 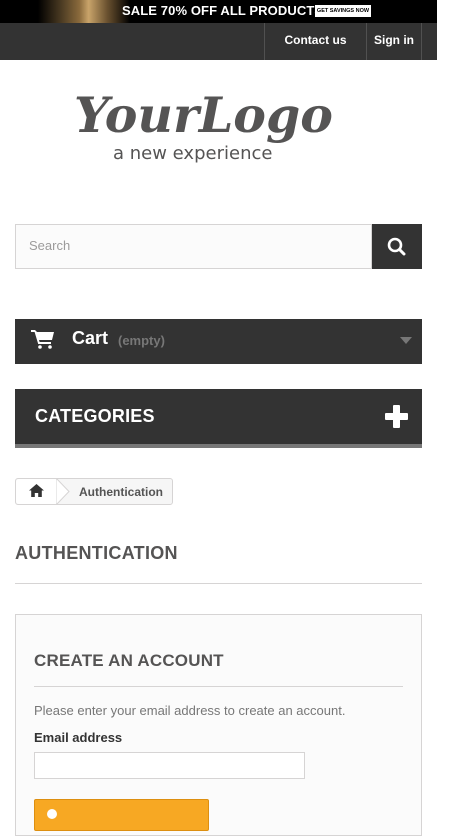 I want to click on get-savings-button: GET SAVINGS NOW, so click(x=343, y=11).